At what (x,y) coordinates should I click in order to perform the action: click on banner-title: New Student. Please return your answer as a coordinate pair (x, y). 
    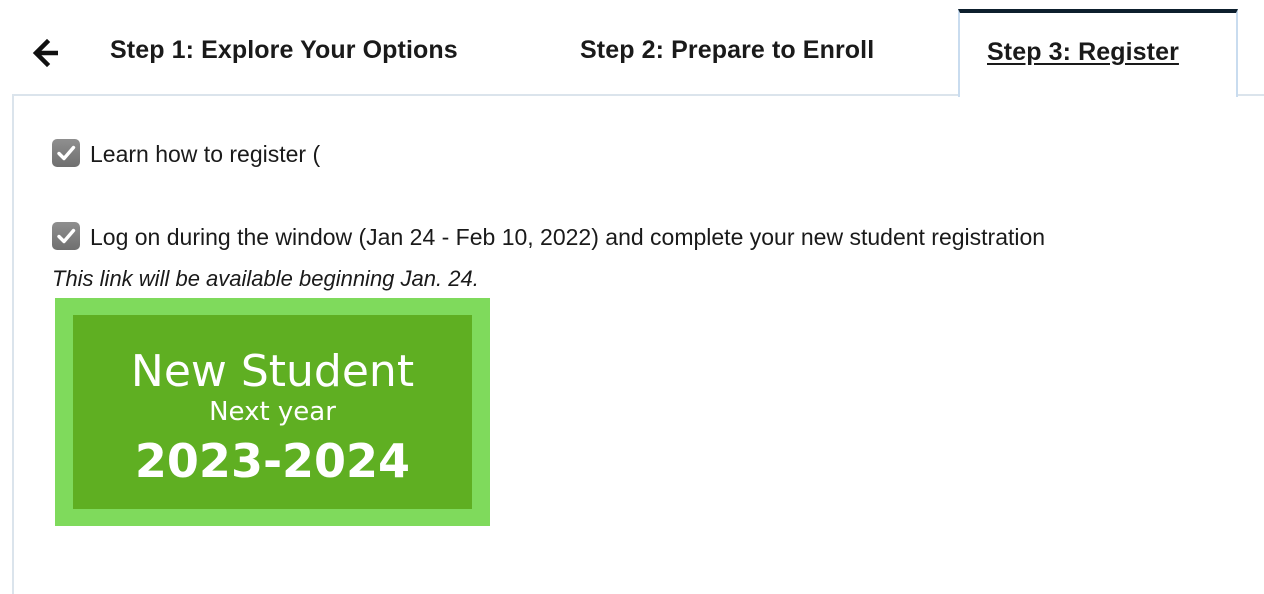
    Looking at the image, I should click on (272, 371).